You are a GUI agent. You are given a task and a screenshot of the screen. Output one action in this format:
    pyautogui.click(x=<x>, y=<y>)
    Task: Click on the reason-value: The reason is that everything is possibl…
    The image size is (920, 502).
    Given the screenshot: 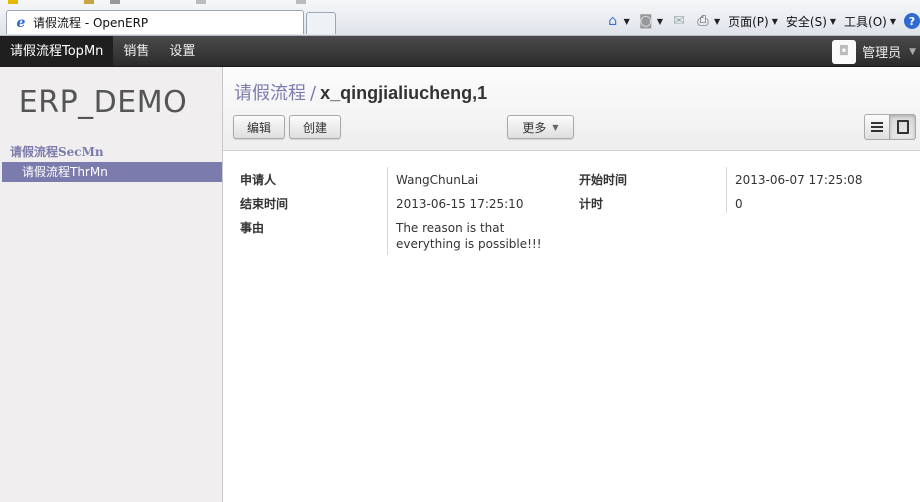 What is the action you would take?
    pyautogui.click(x=469, y=236)
    